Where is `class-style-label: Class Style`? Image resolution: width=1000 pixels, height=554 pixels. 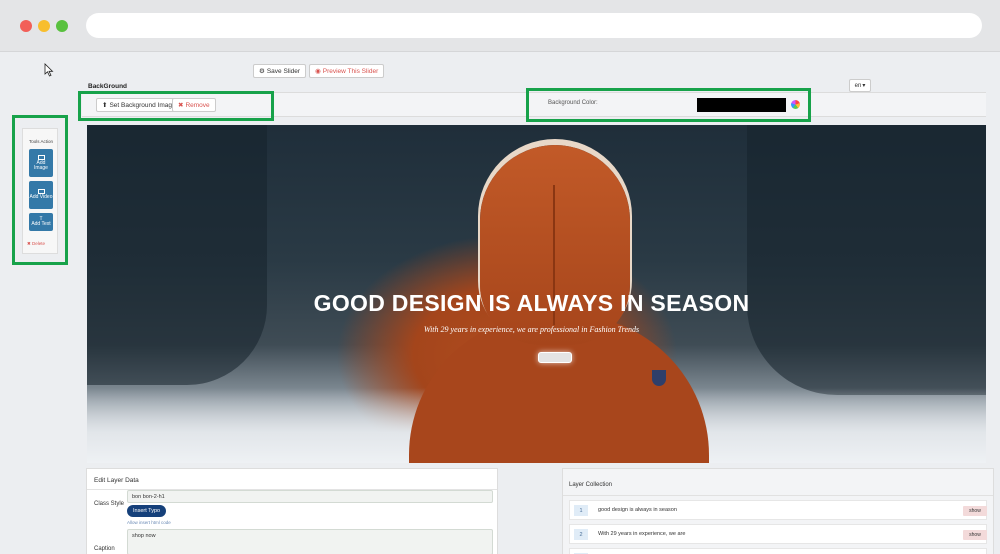
class-style-label: Class Style is located at coordinates (109, 504).